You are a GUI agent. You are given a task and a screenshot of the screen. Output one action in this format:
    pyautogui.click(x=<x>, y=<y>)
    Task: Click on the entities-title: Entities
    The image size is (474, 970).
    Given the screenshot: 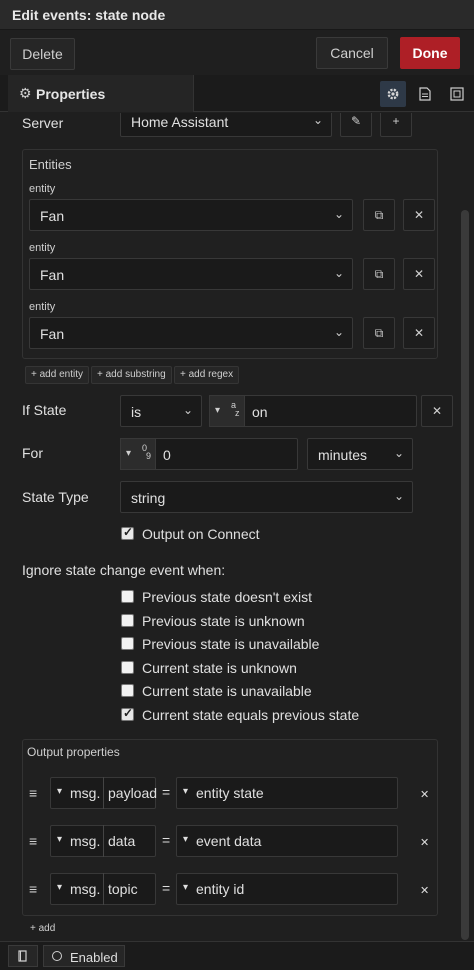 What is the action you would take?
    pyautogui.click(x=50, y=164)
    